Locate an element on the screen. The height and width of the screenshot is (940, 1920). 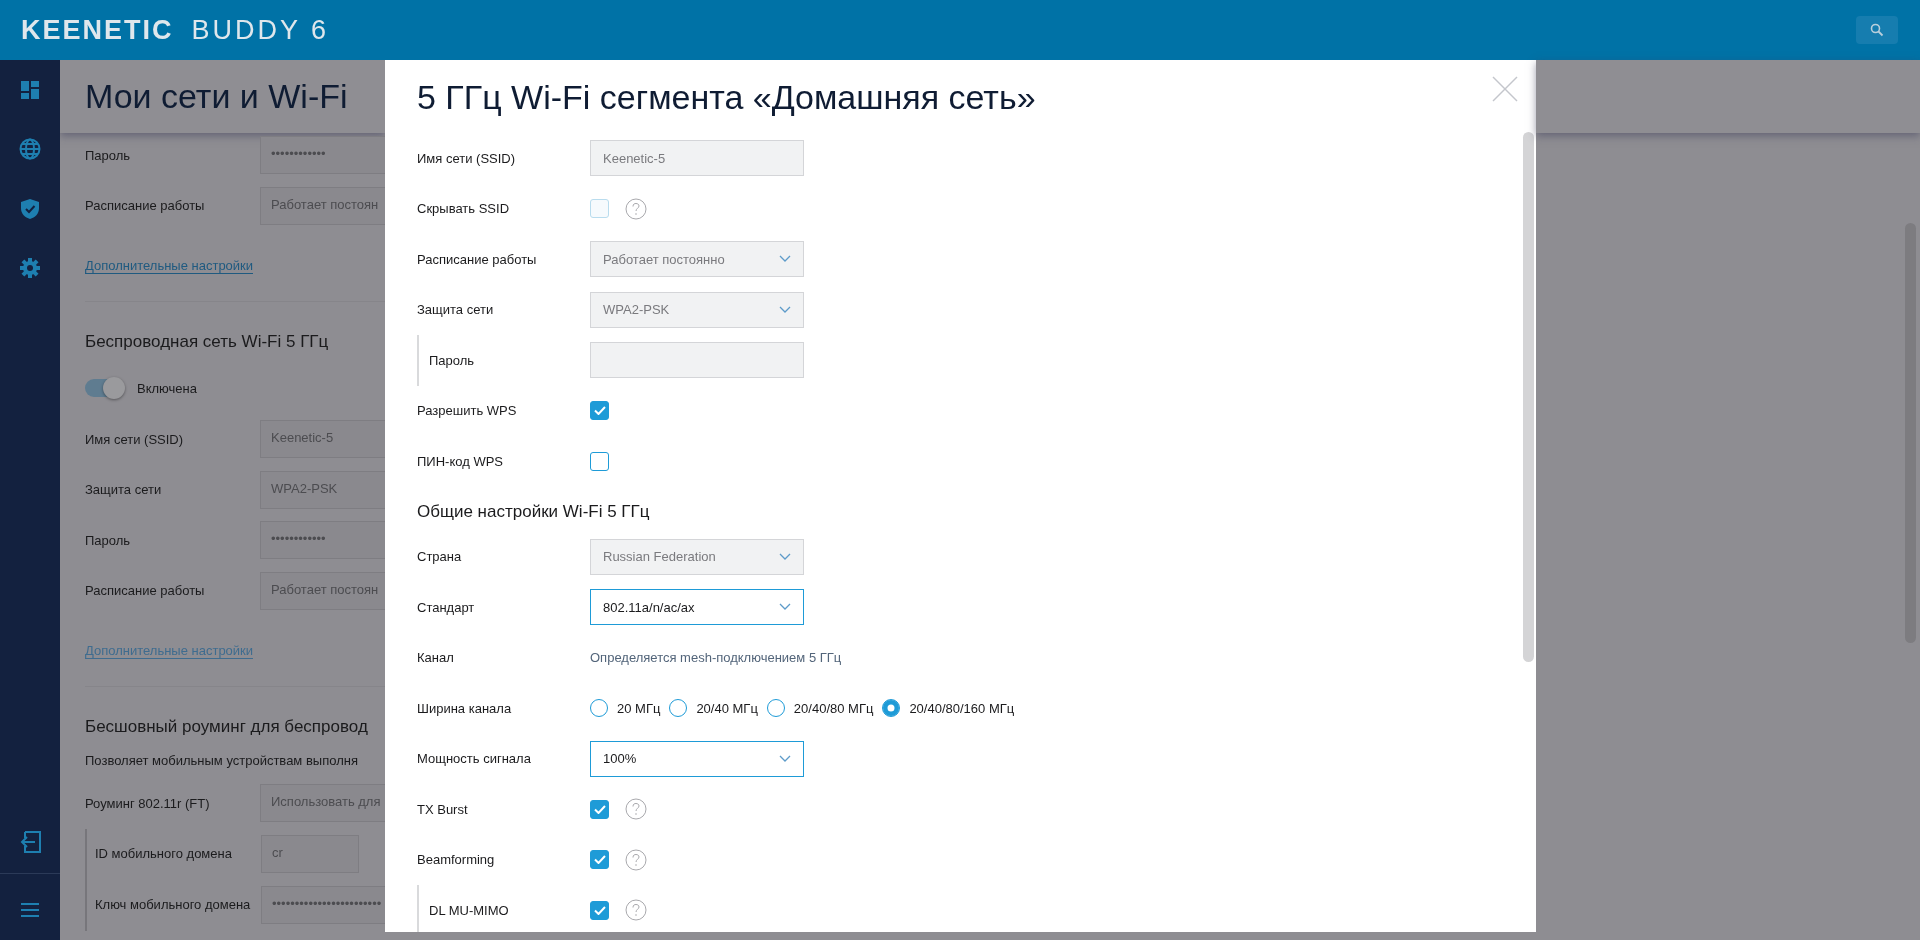
field-label: ID мобильного домена is located at coordinates (164, 854).